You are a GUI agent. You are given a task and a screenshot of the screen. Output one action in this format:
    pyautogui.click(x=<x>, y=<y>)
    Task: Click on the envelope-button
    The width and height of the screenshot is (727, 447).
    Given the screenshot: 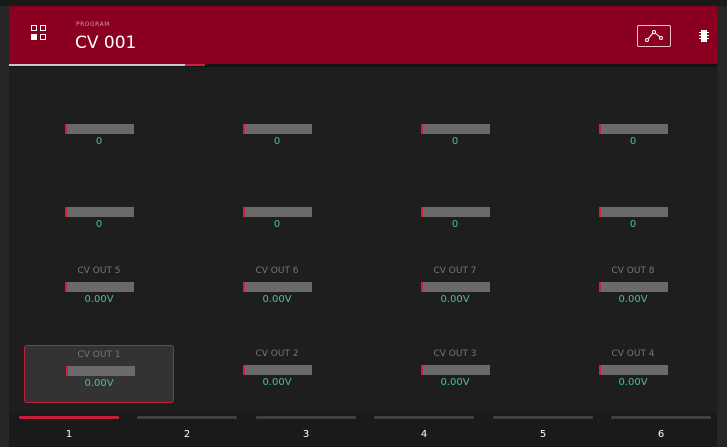 What is the action you would take?
    pyautogui.click(x=654, y=36)
    